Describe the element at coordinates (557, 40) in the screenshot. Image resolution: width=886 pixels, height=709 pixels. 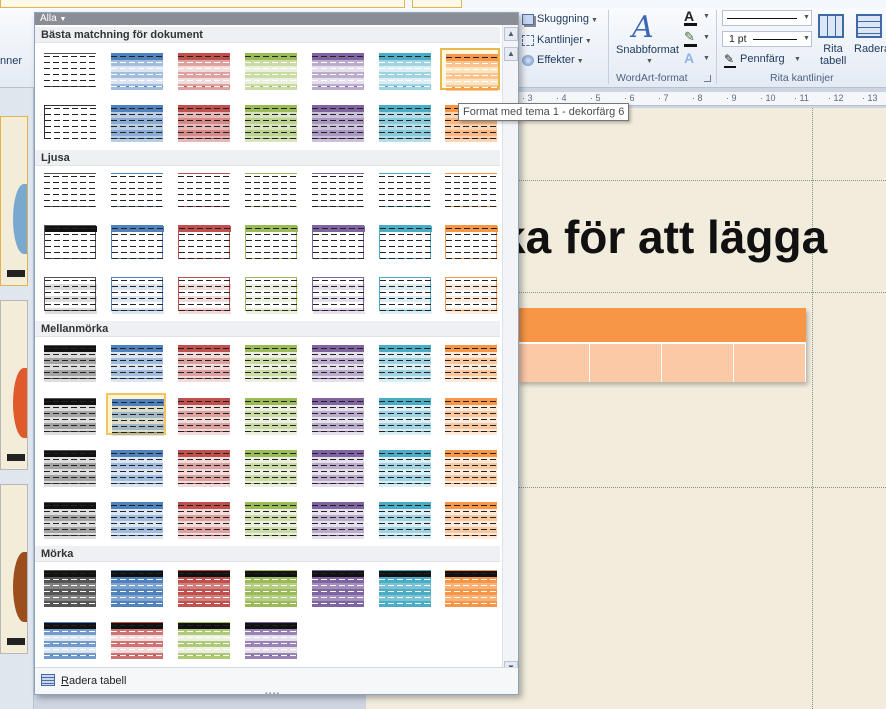
I see `borders-button: Kantlinjer ▼` at that location.